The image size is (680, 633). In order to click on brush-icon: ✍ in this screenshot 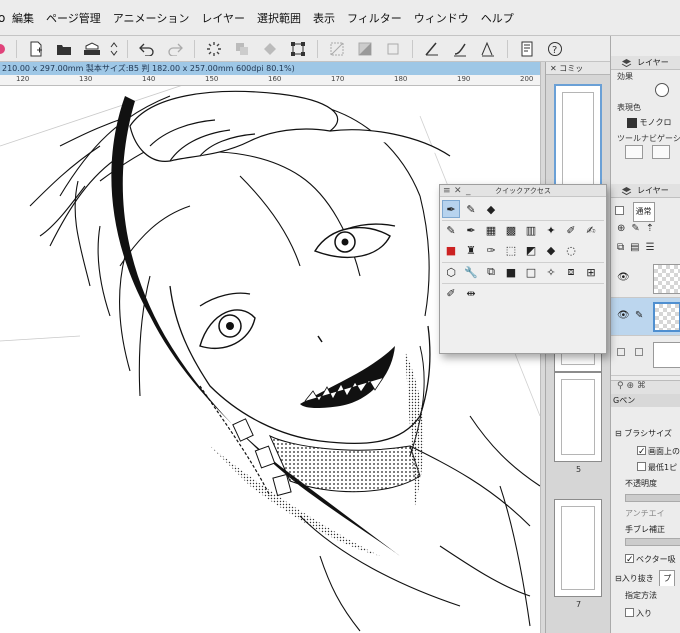, I will do `click(591, 230)`.